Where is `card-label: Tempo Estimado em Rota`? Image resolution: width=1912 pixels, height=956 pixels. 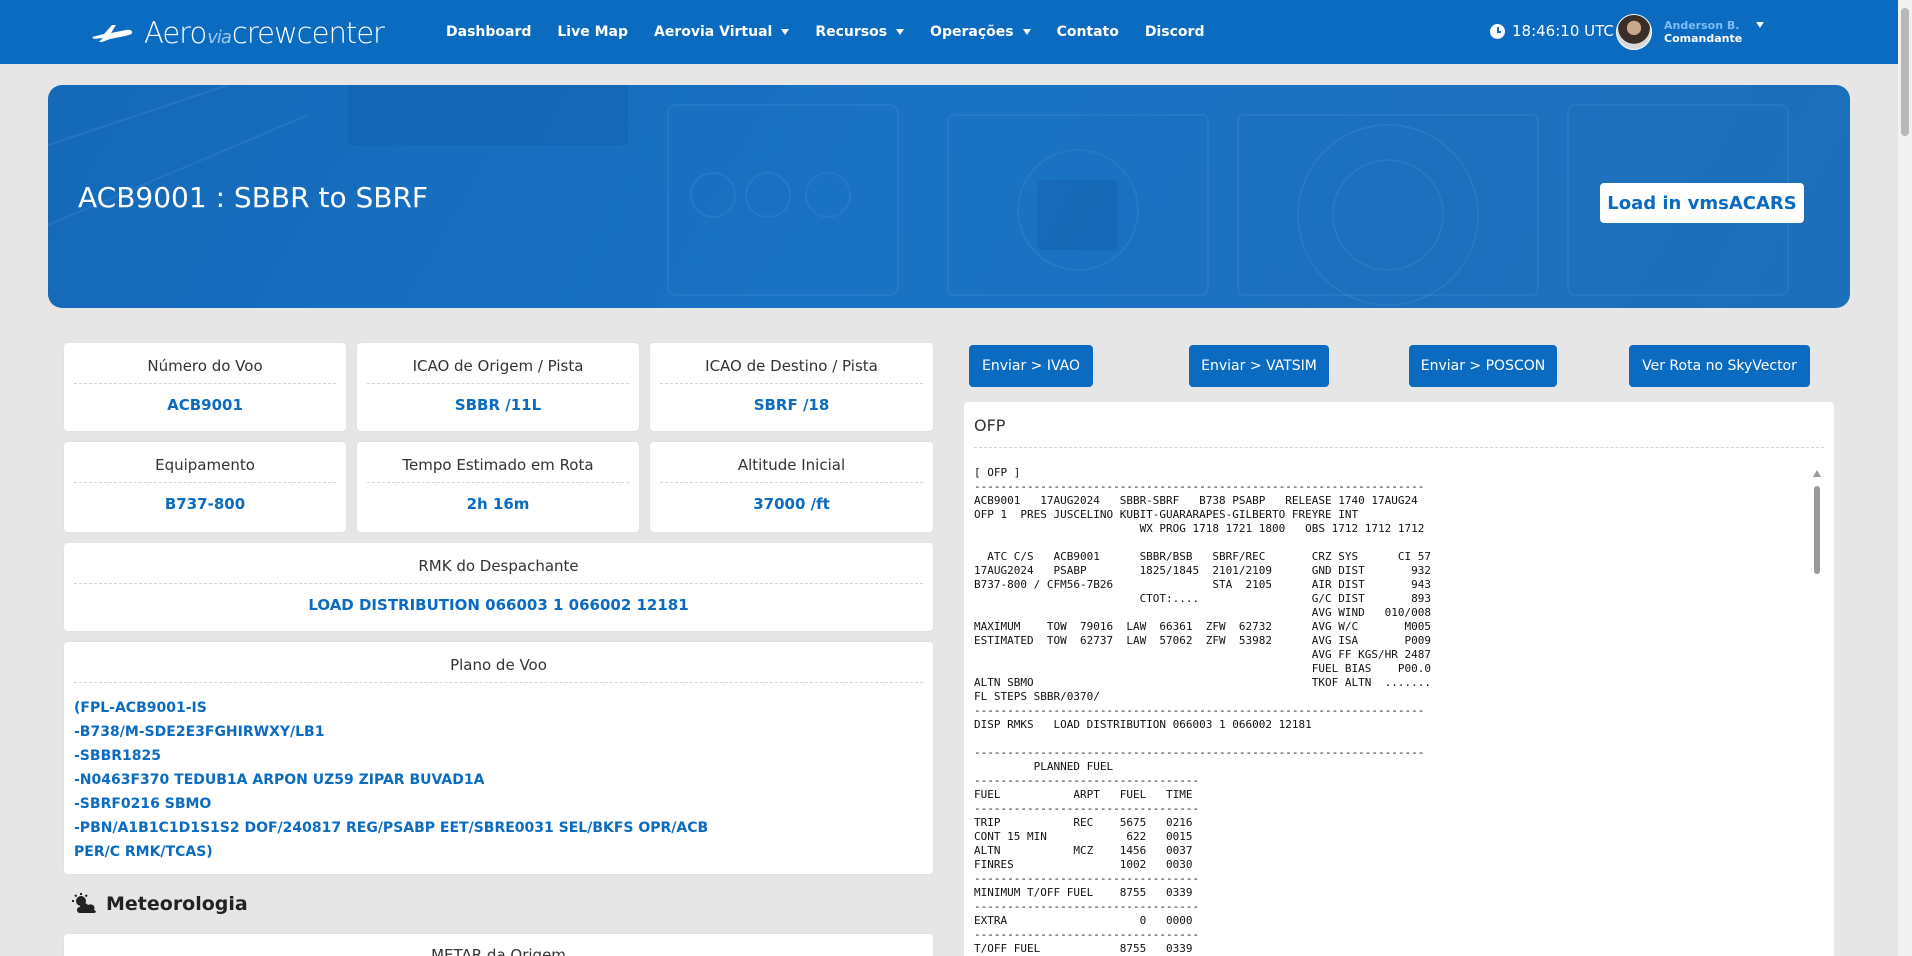 card-label: Tempo Estimado em Rota is located at coordinates (498, 465).